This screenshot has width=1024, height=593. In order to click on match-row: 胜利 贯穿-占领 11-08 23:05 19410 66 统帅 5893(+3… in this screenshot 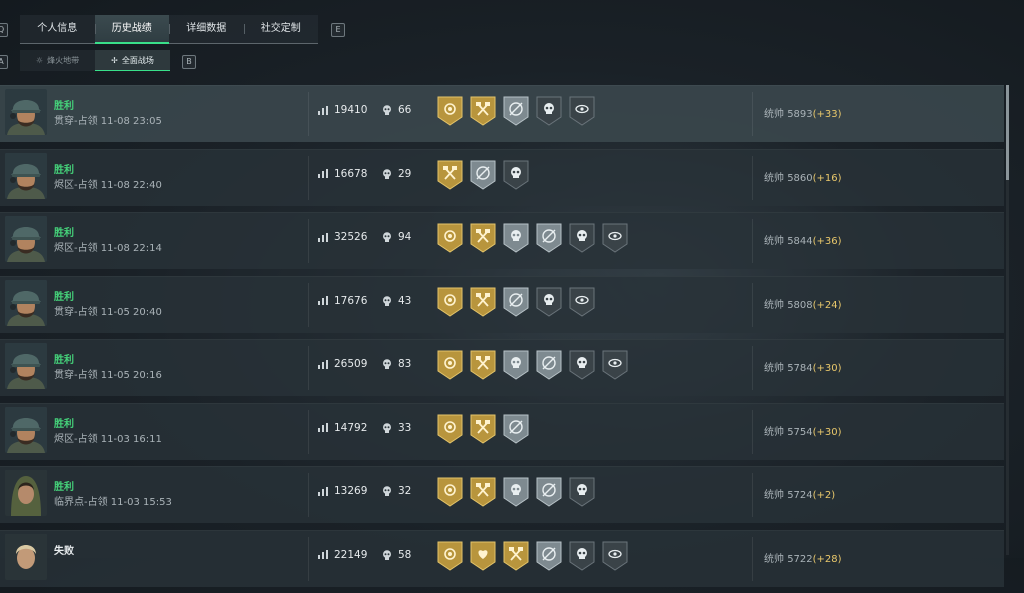, I will do `click(502, 113)`.